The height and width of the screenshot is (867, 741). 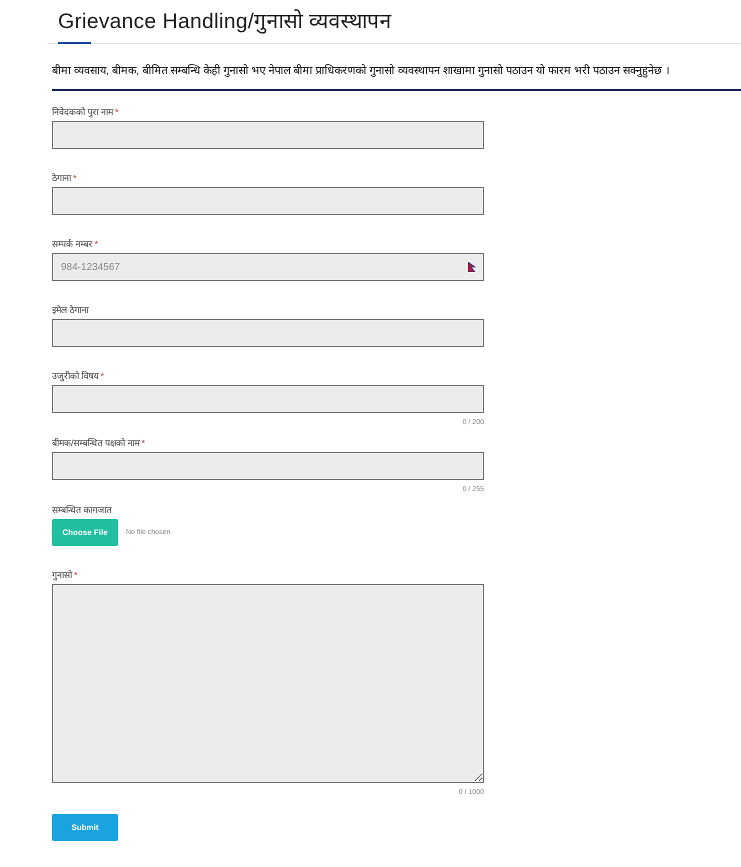 What do you see at coordinates (396, 76) in the screenshot?
I see `intro-text: बीमा व्यवसाय, बीमक, बीमित सम्बन्धि केही गुनासो भए नेपाल बीमा प्राधिकरणको गुनासो व्यवस्थापन शाखामा गुनासो पठाउन यो फारम भरी पठाउन सक्नुहुनेछ ।` at bounding box center [396, 76].